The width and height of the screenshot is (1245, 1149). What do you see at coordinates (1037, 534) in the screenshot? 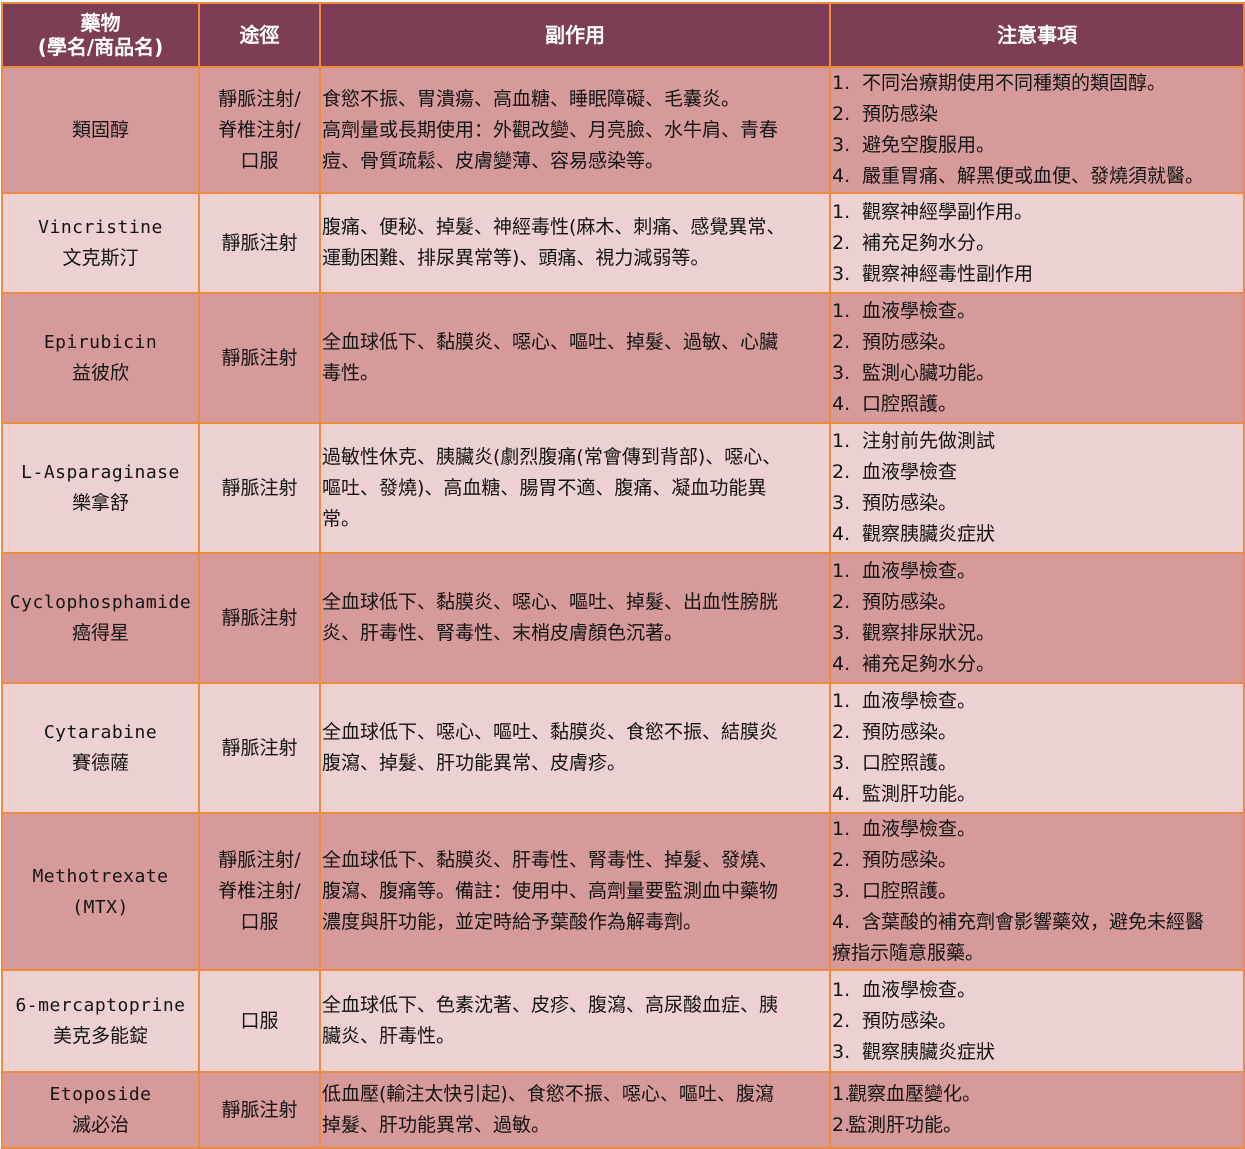
I see `note-item: 4. 觀察胰臟炎症狀` at bounding box center [1037, 534].